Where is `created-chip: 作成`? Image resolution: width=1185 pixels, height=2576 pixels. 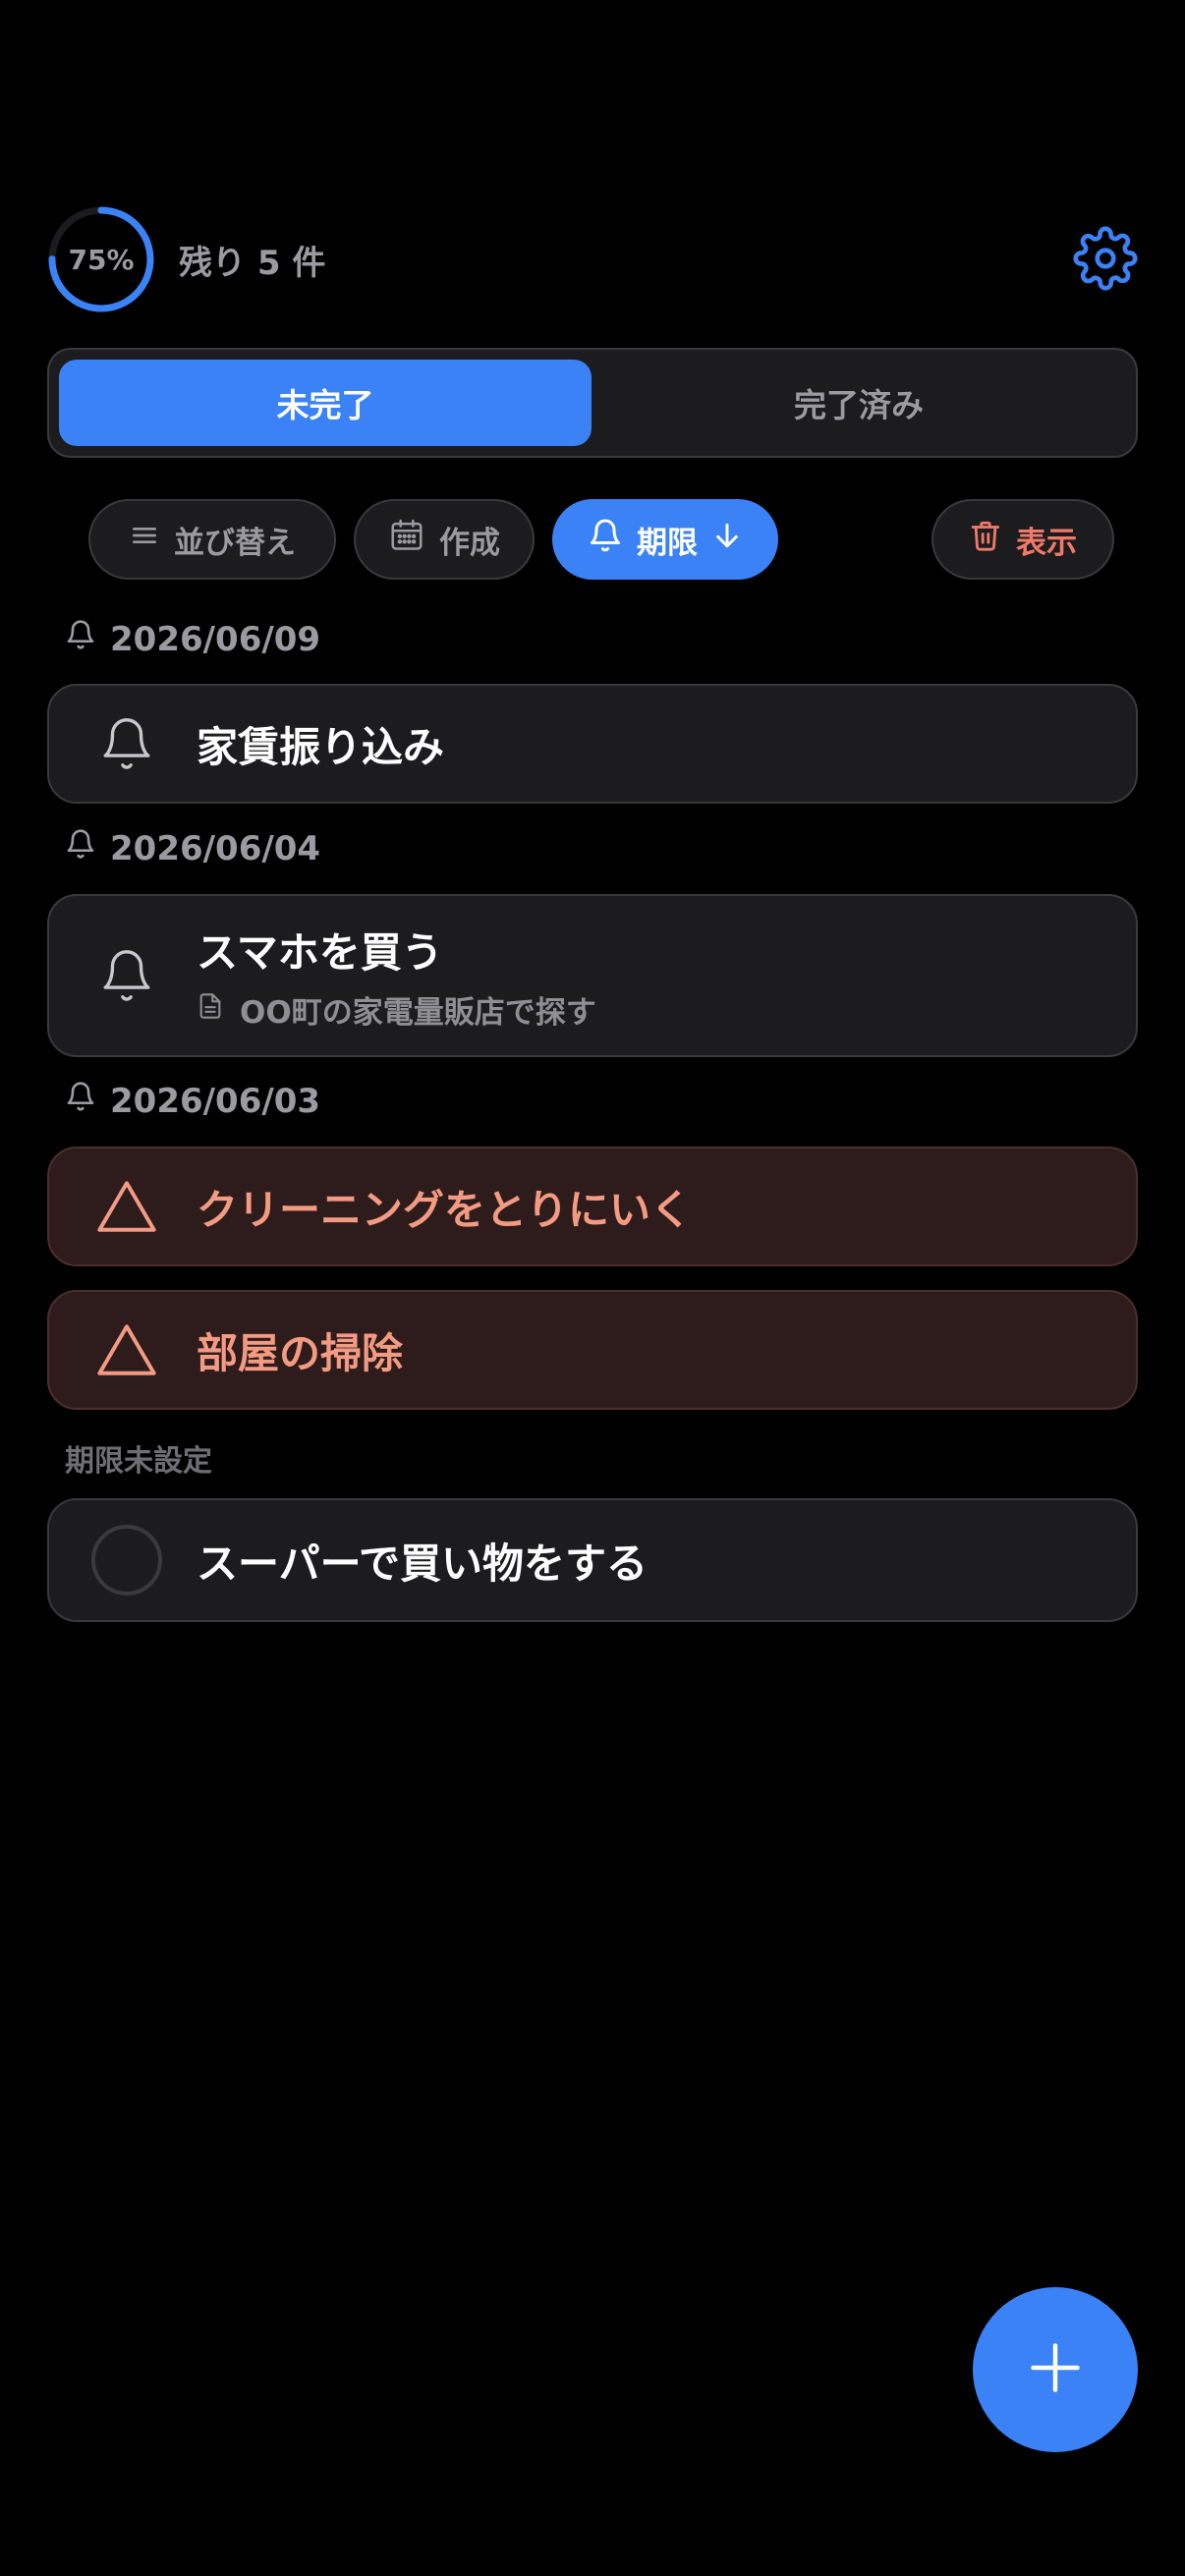 created-chip: 作成 is located at coordinates (445, 539).